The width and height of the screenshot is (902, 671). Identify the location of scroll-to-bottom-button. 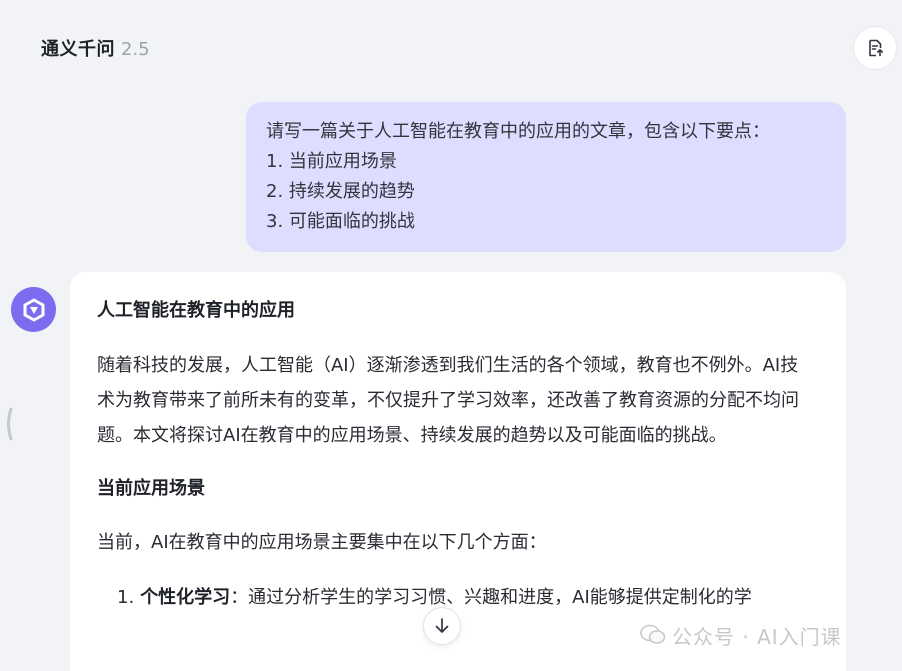
(442, 626).